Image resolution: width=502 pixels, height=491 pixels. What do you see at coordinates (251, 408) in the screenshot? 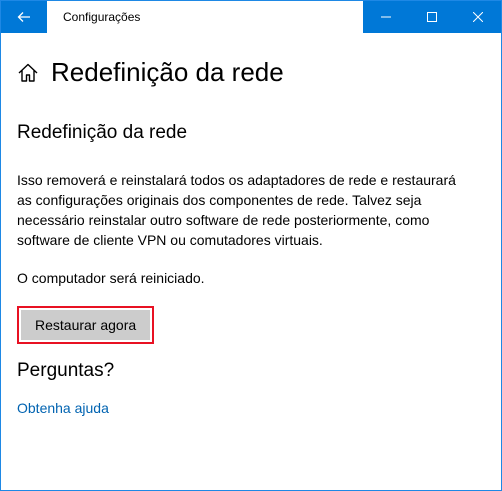
I see `get-help-link: Obtenha ajuda` at bounding box center [251, 408].